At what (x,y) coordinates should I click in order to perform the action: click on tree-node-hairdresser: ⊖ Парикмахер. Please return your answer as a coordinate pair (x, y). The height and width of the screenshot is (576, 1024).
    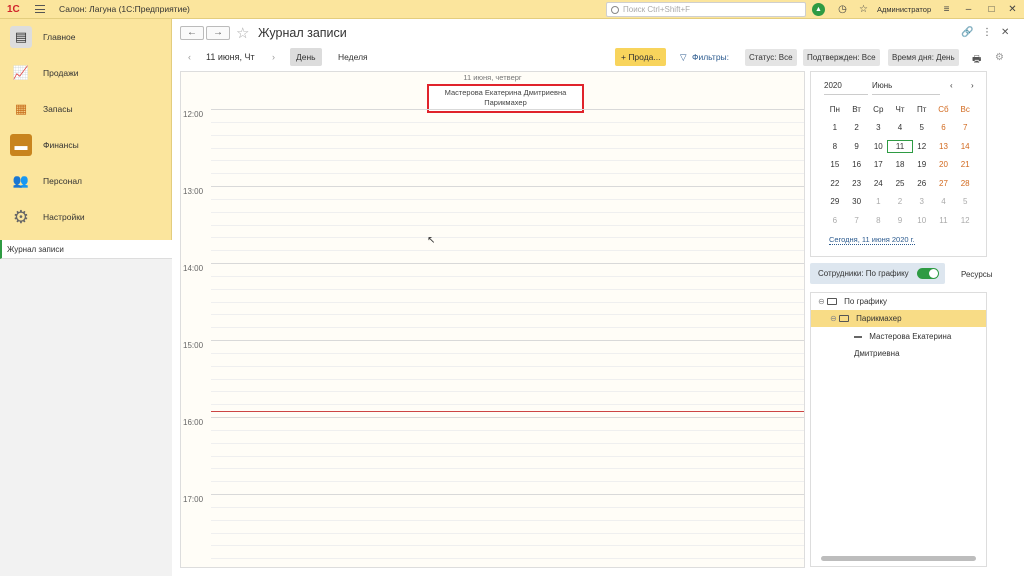
    Looking at the image, I should click on (898, 318).